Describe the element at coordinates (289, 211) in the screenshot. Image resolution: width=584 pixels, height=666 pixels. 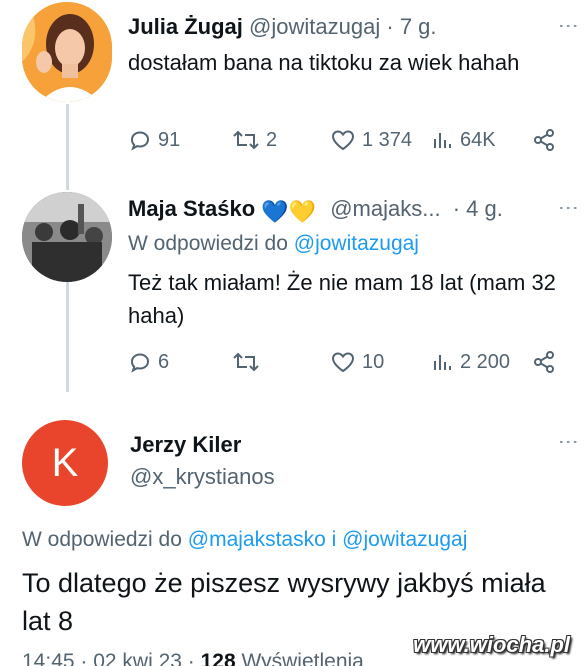
I see `heart-emoji-icons: 💙💛` at that location.